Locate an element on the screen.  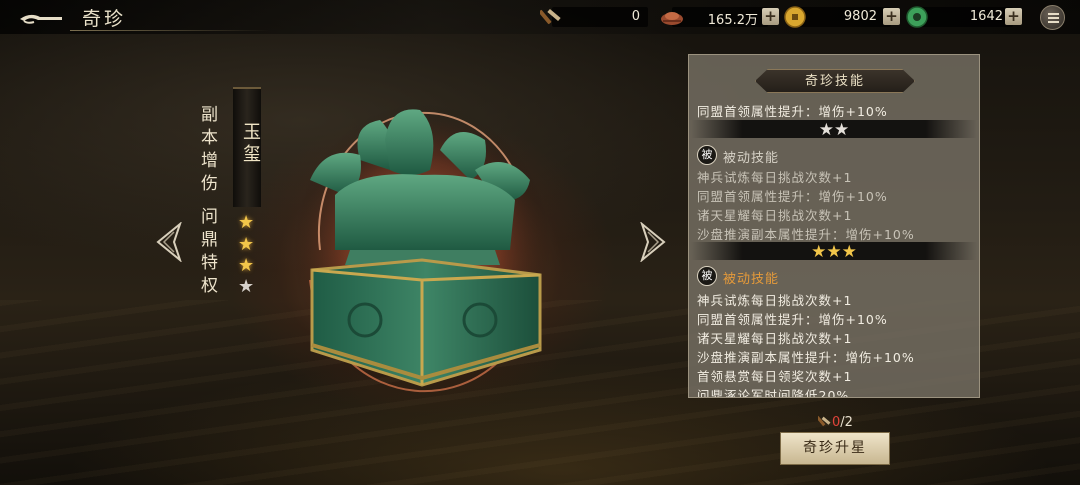
resource-value: 9802 is located at coordinates (860, 16).